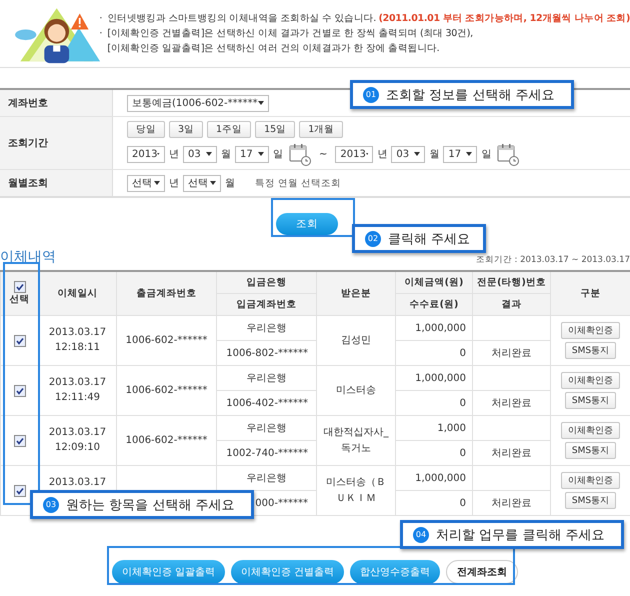 The width and height of the screenshot is (630, 596). What do you see at coordinates (434, 428) in the screenshot?
I see `table-cell: 1,000` at bounding box center [434, 428].